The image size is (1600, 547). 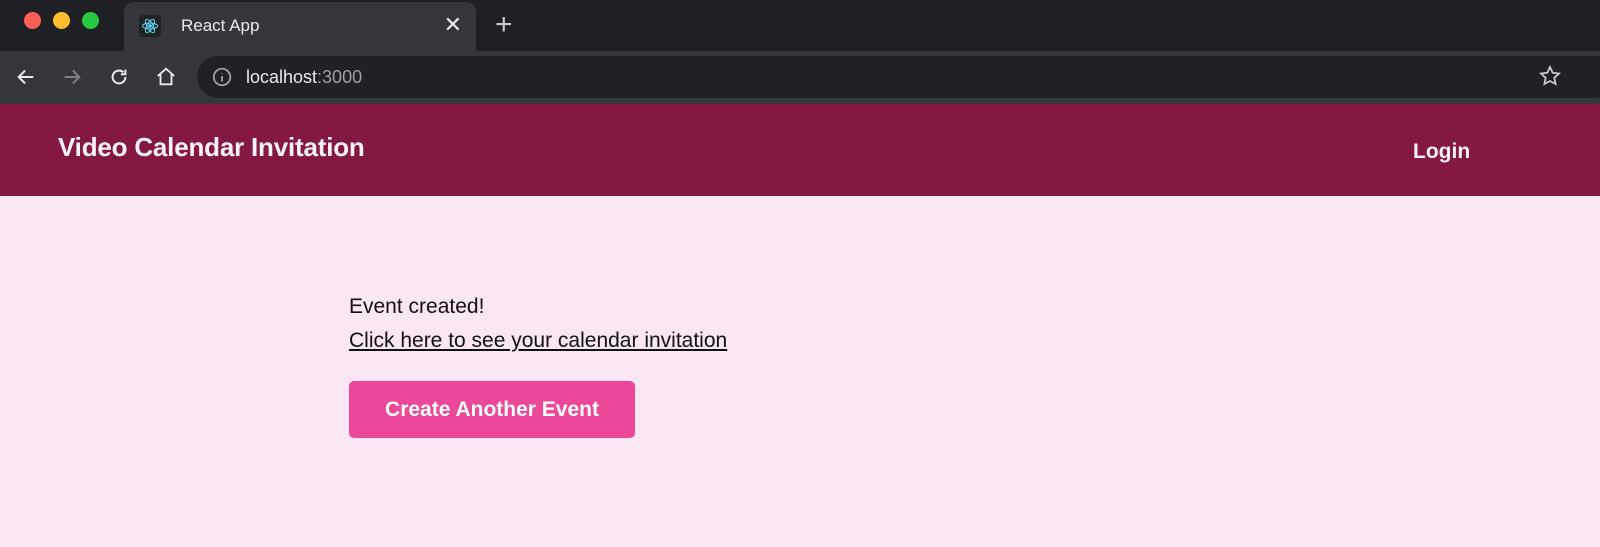 What do you see at coordinates (211, 147) in the screenshot?
I see `app-title: Video Calendar Invitation` at bounding box center [211, 147].